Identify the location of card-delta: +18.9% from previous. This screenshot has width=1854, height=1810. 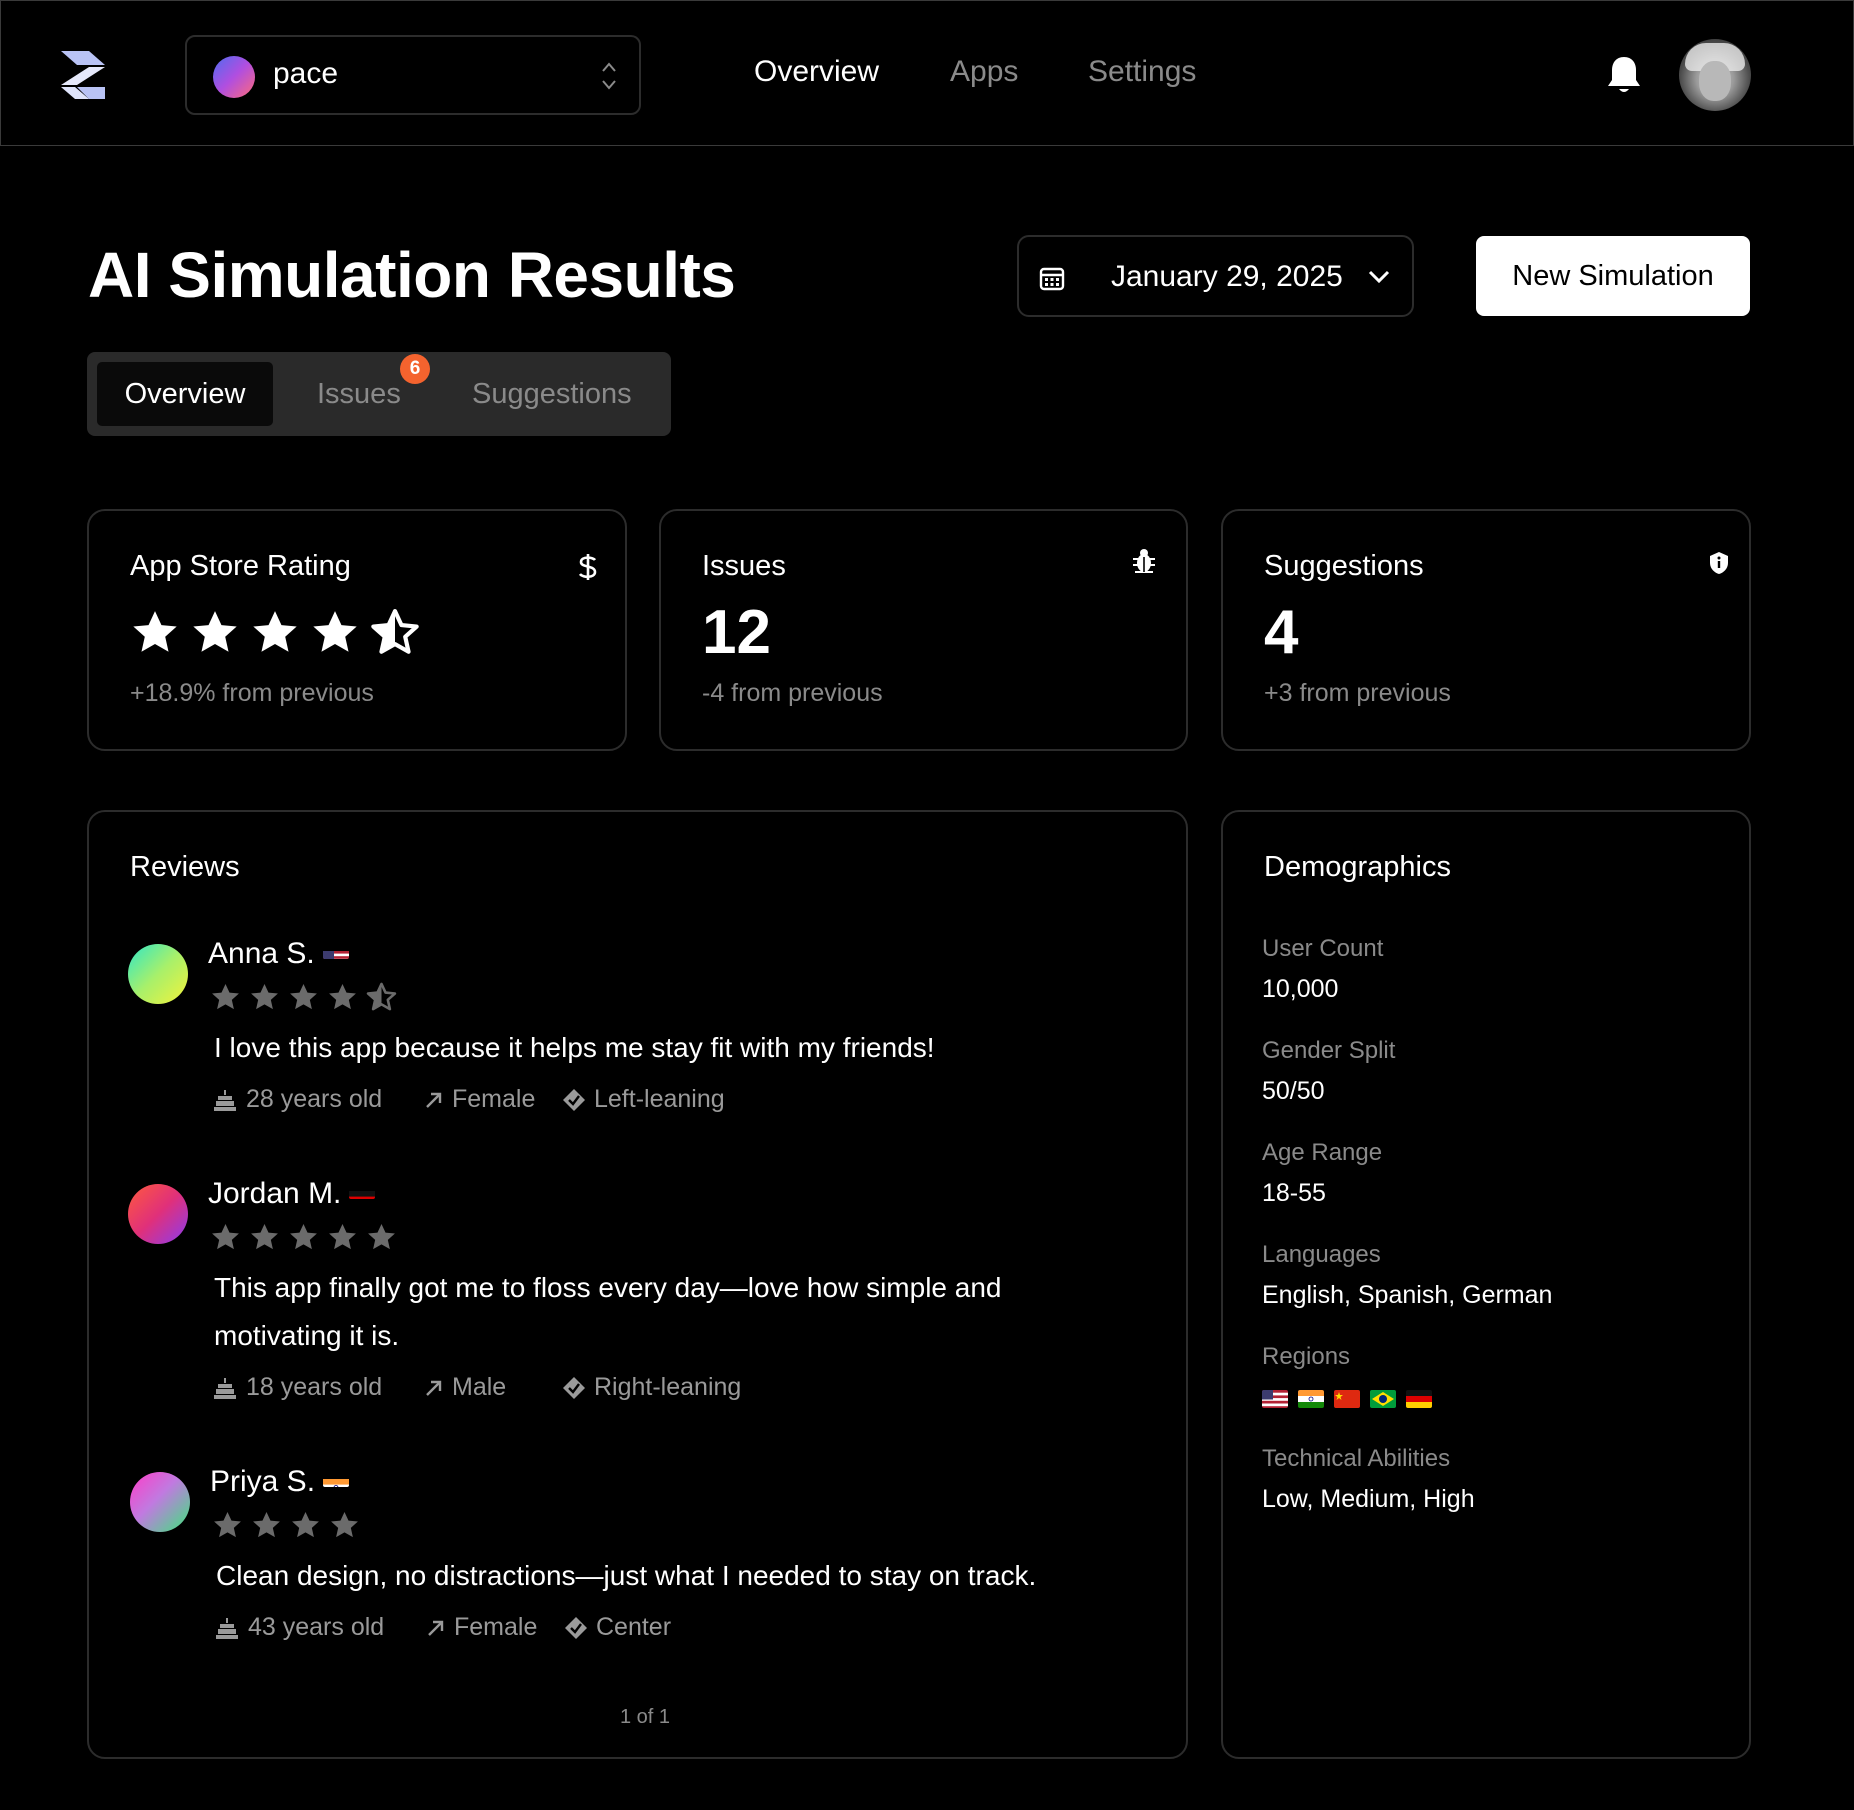
(252, 693).